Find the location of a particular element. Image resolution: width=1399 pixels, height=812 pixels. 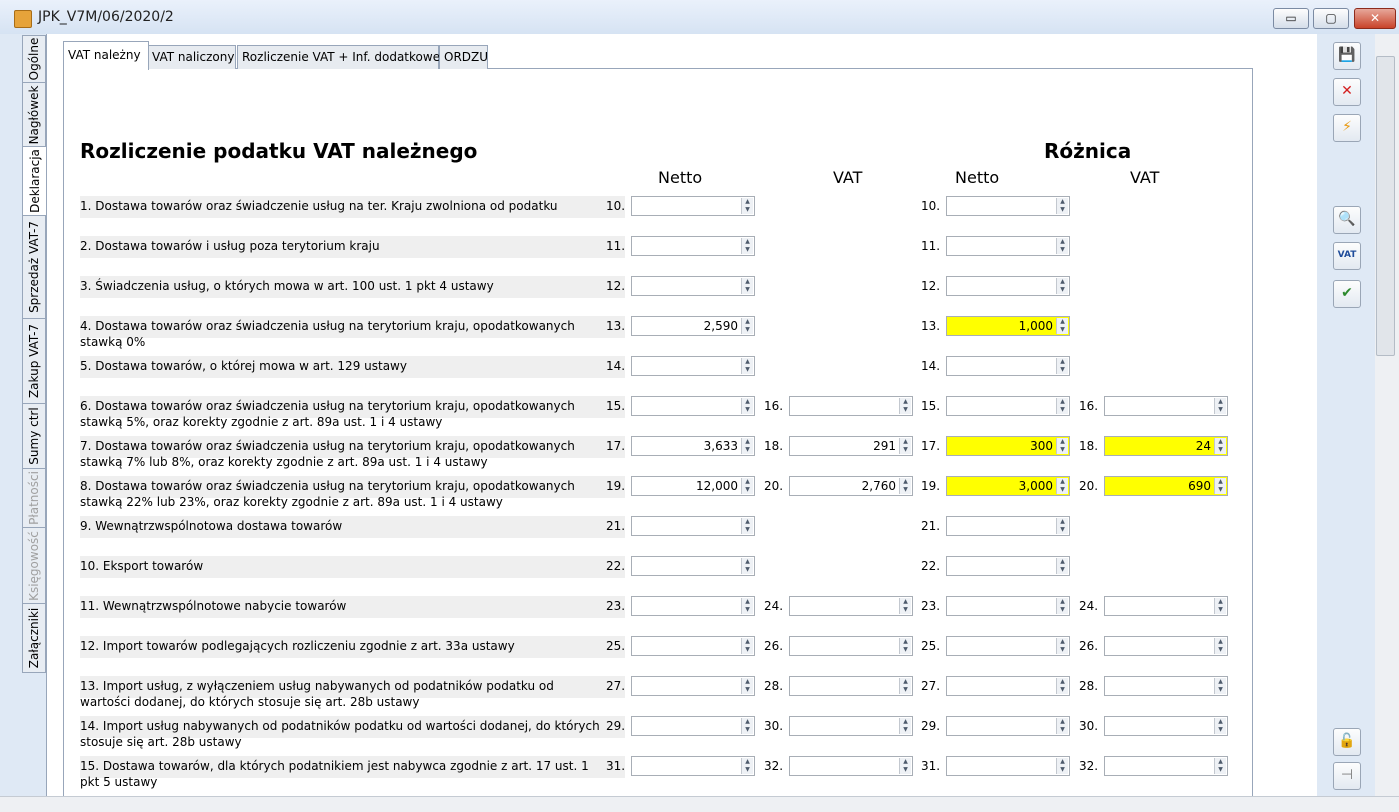

tab-ordzu: ORDZU is located at coordinates (463, 57).